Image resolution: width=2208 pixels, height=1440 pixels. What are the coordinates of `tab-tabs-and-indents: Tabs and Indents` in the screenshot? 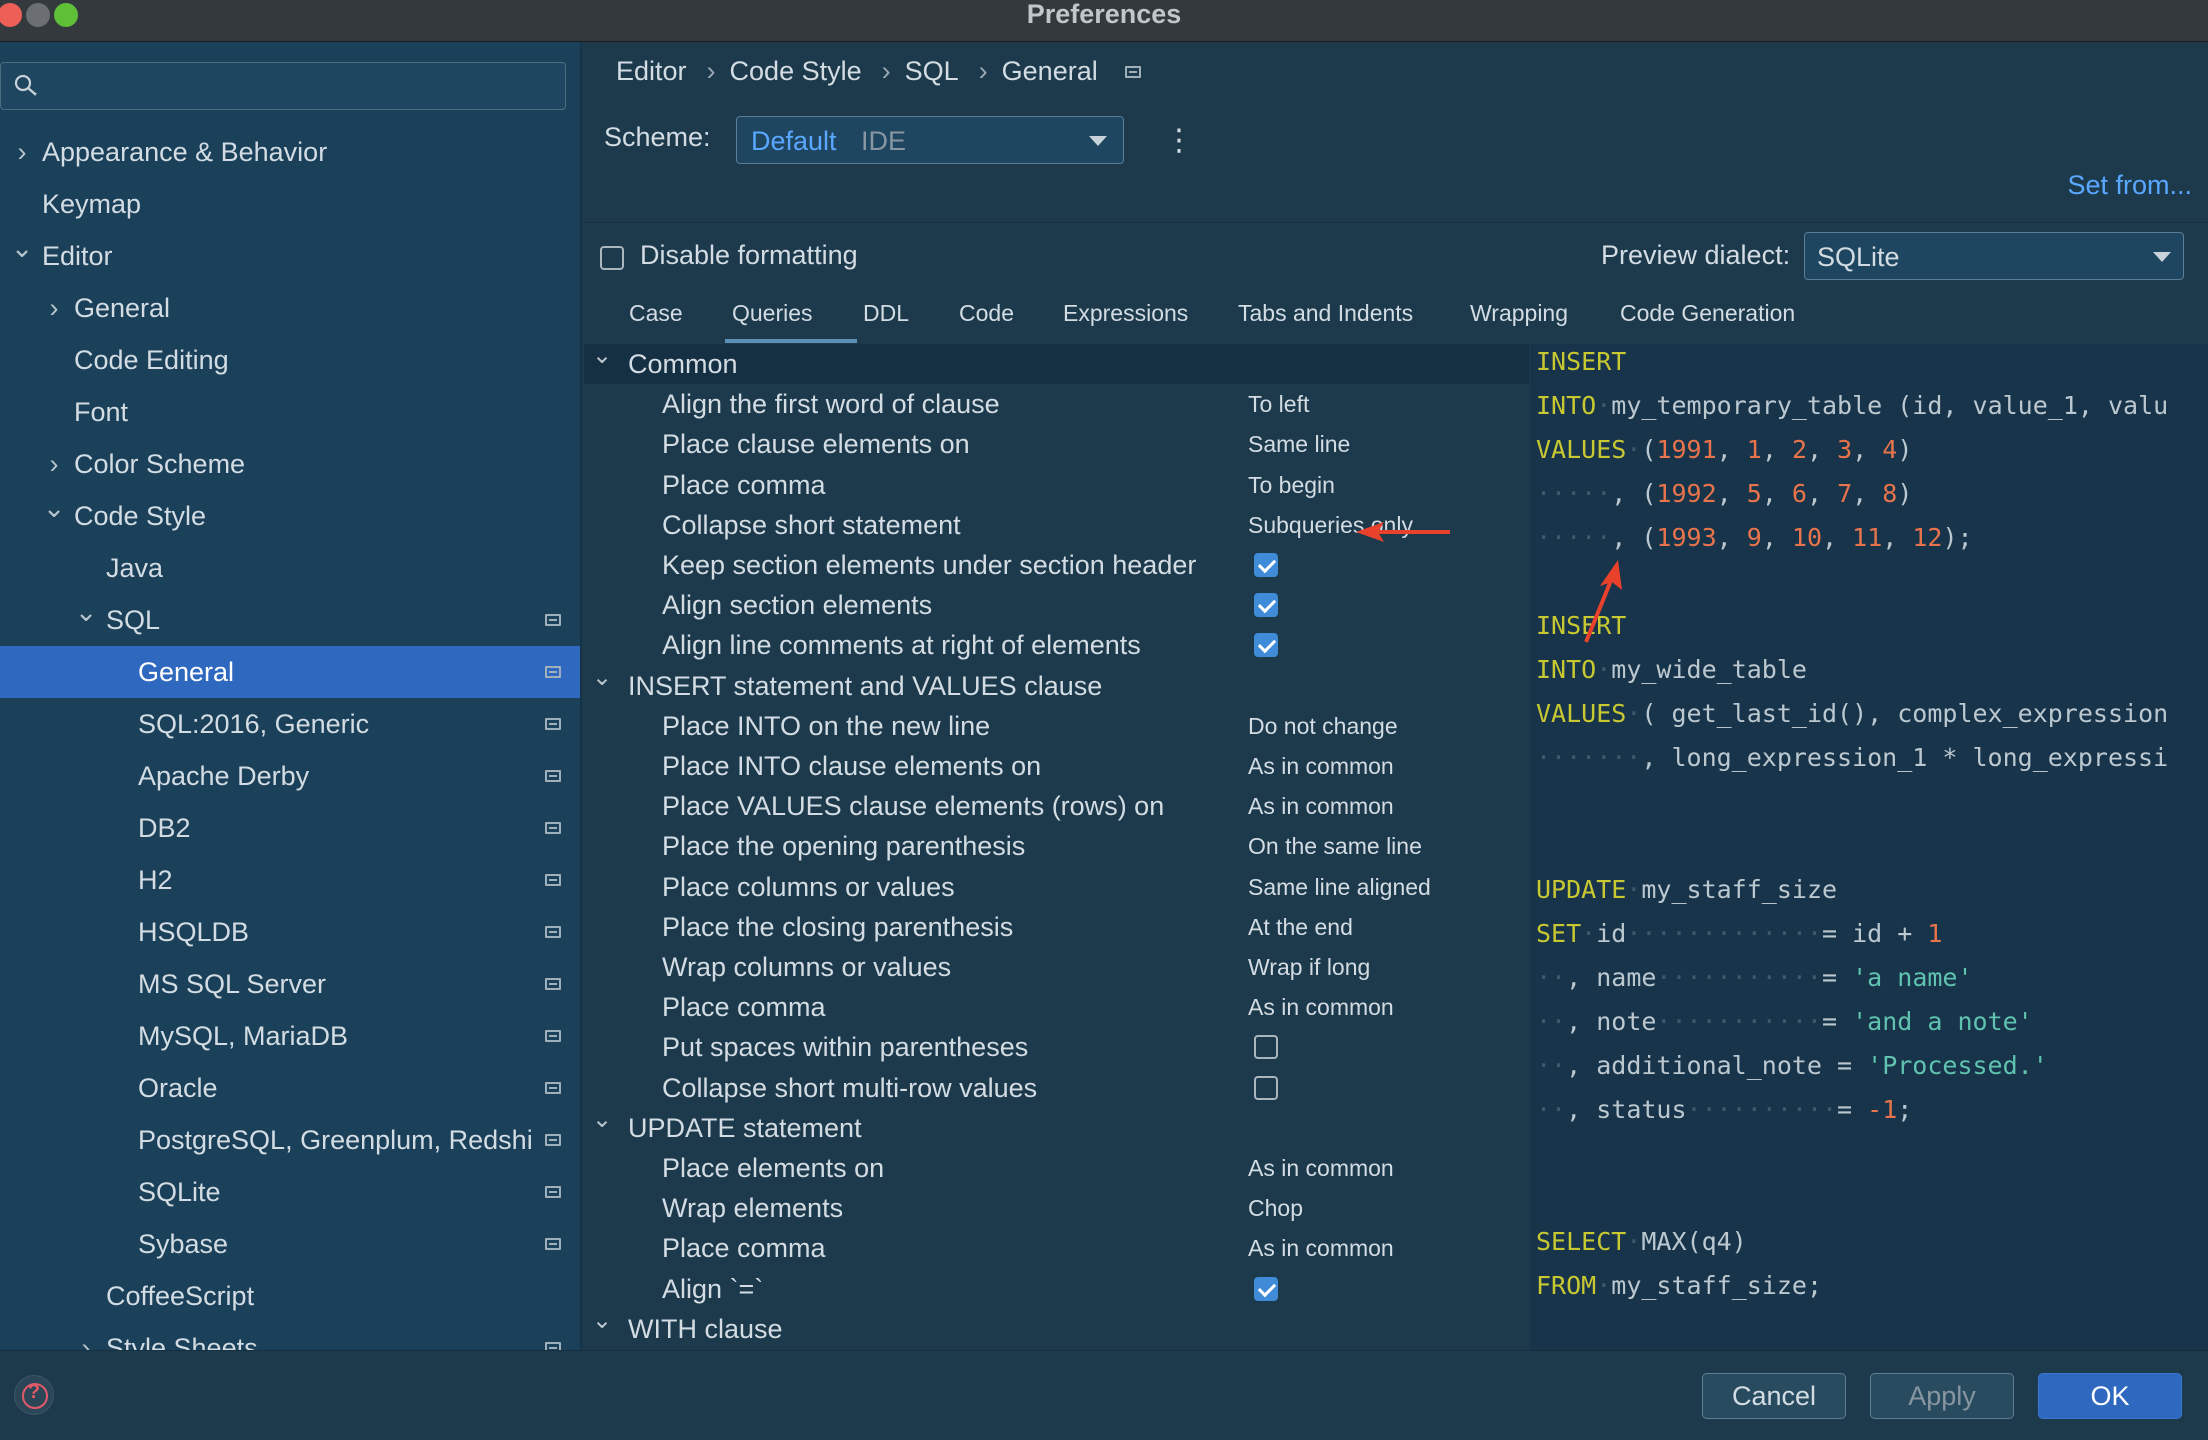 It's located at (1325, 313).